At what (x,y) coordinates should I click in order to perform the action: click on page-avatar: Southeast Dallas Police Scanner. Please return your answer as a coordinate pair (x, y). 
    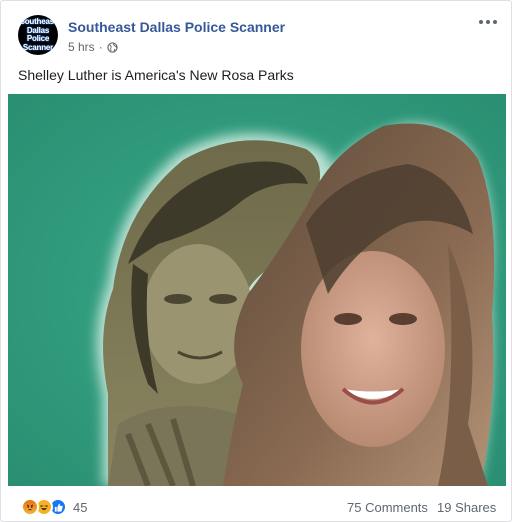
    Looking at the image, I should click on (38, 35).